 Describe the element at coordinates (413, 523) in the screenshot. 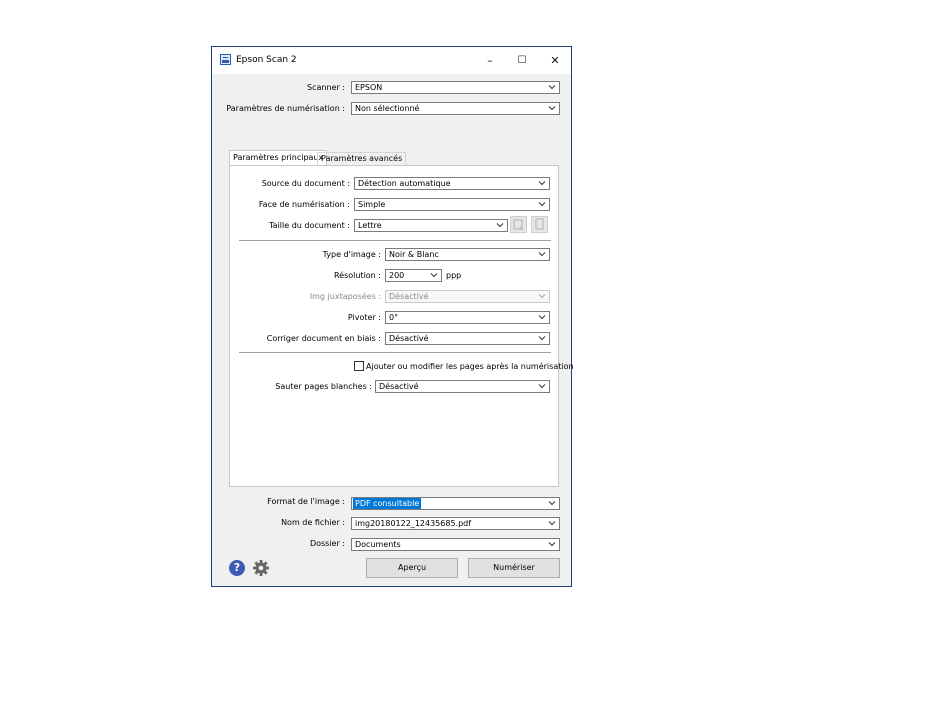

I see `file-name-value: img20180122_12435685.pdf` at that location.